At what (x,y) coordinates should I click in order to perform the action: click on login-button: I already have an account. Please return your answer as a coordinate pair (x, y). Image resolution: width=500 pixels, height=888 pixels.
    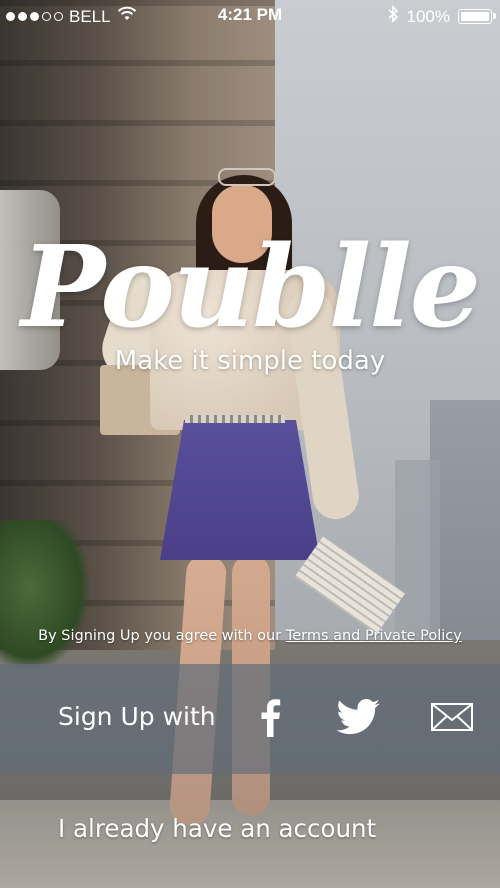
    Looking at the image, I should click on (250, 831).